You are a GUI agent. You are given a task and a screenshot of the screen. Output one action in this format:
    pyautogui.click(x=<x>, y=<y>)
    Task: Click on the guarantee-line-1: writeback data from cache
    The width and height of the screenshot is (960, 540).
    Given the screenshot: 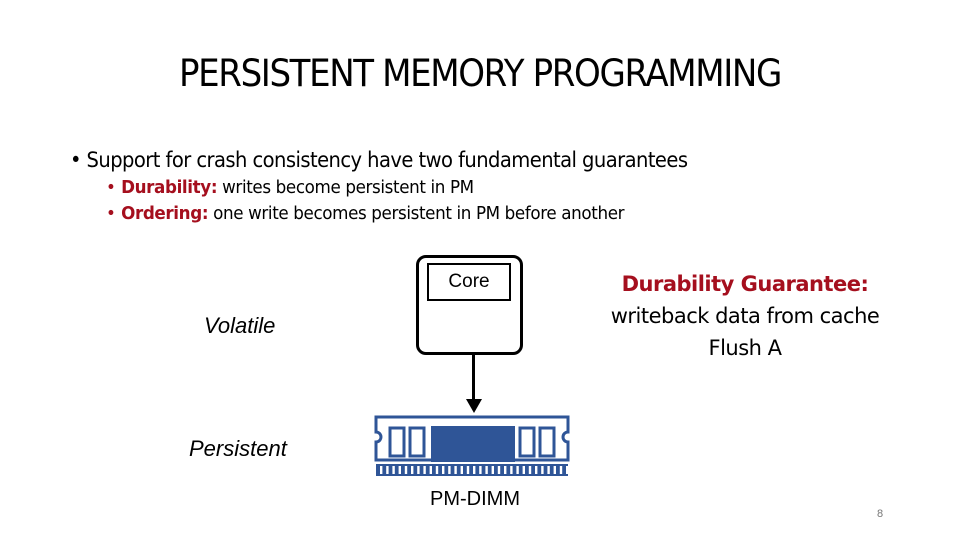 What is the action you would take?
    pyautogui.click(x=745, y=316)
    